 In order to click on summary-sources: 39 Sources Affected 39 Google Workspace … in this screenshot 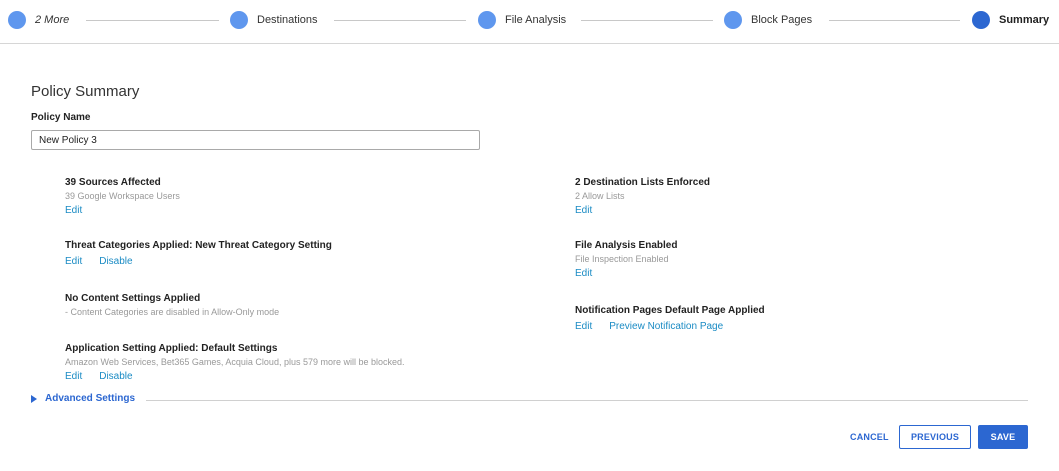, I will do `click(122, 196)`.